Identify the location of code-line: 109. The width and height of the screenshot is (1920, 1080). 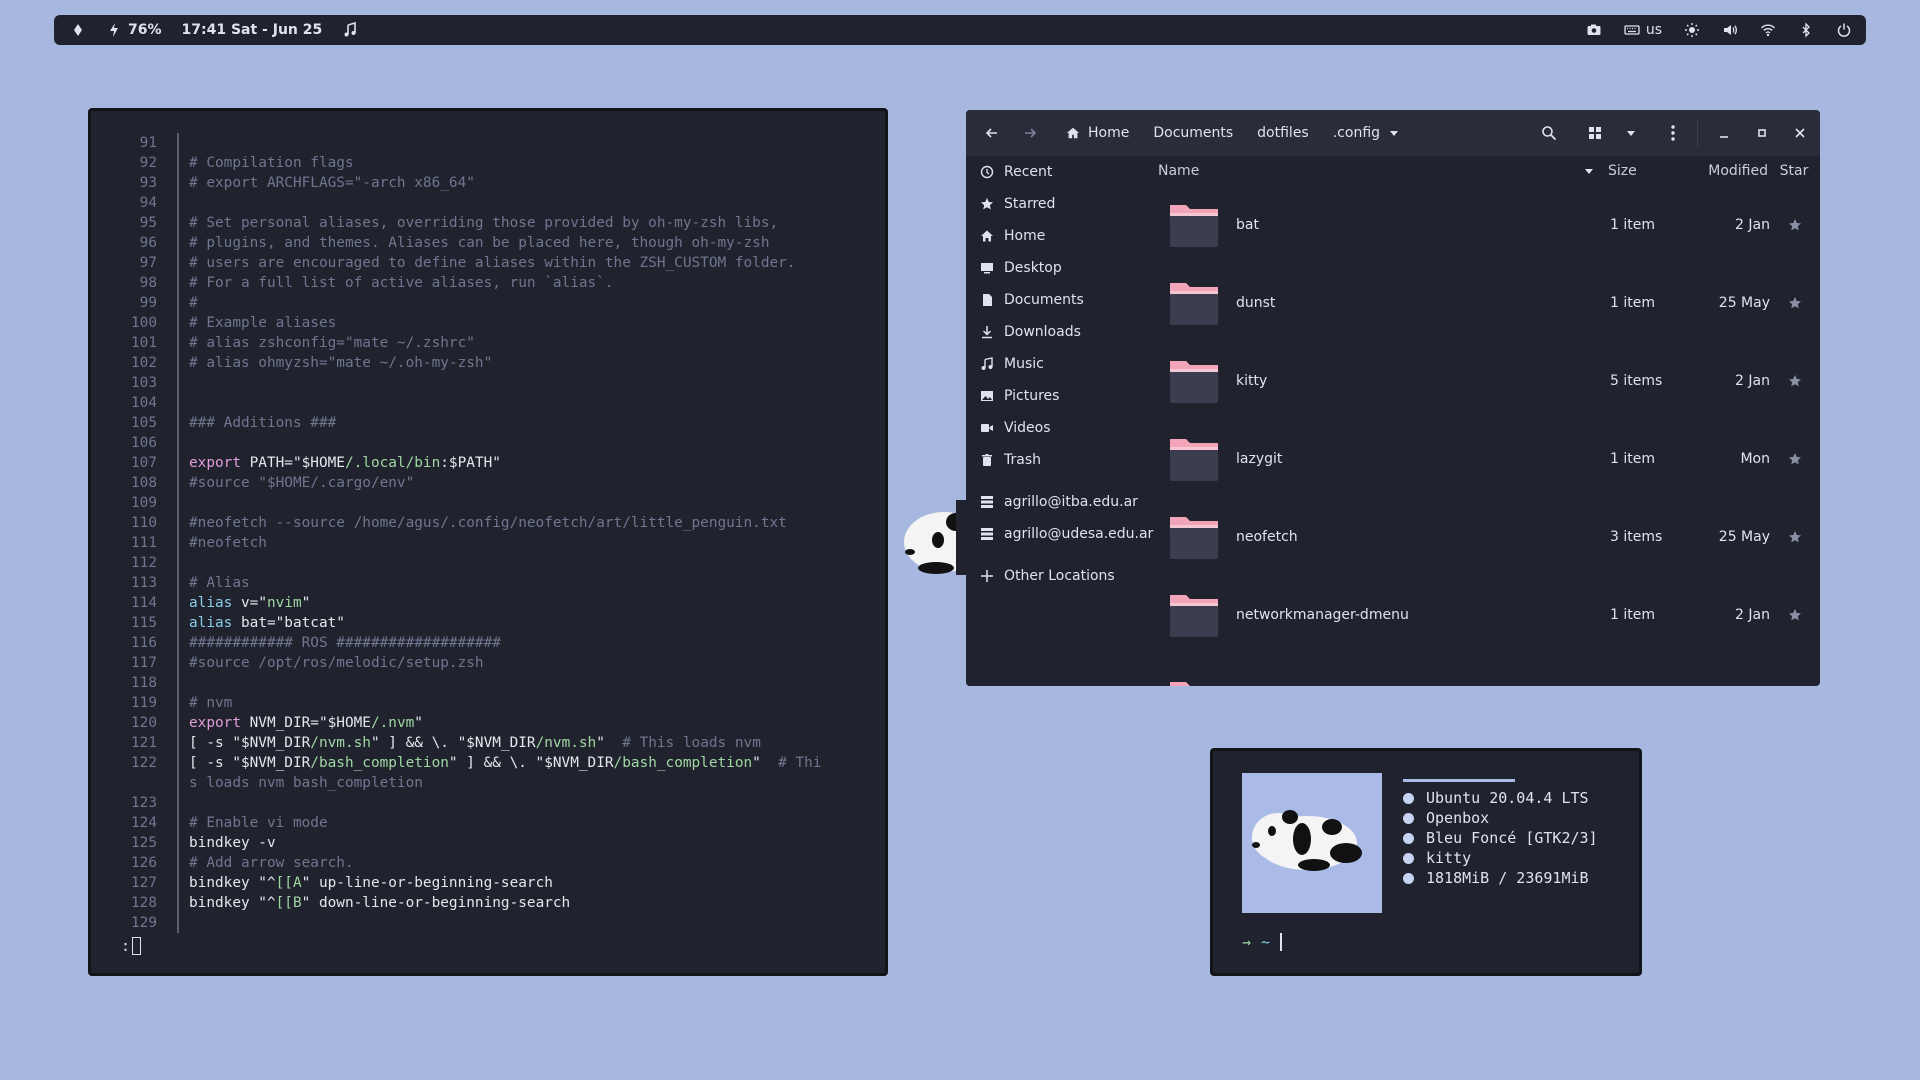
(488, 503).